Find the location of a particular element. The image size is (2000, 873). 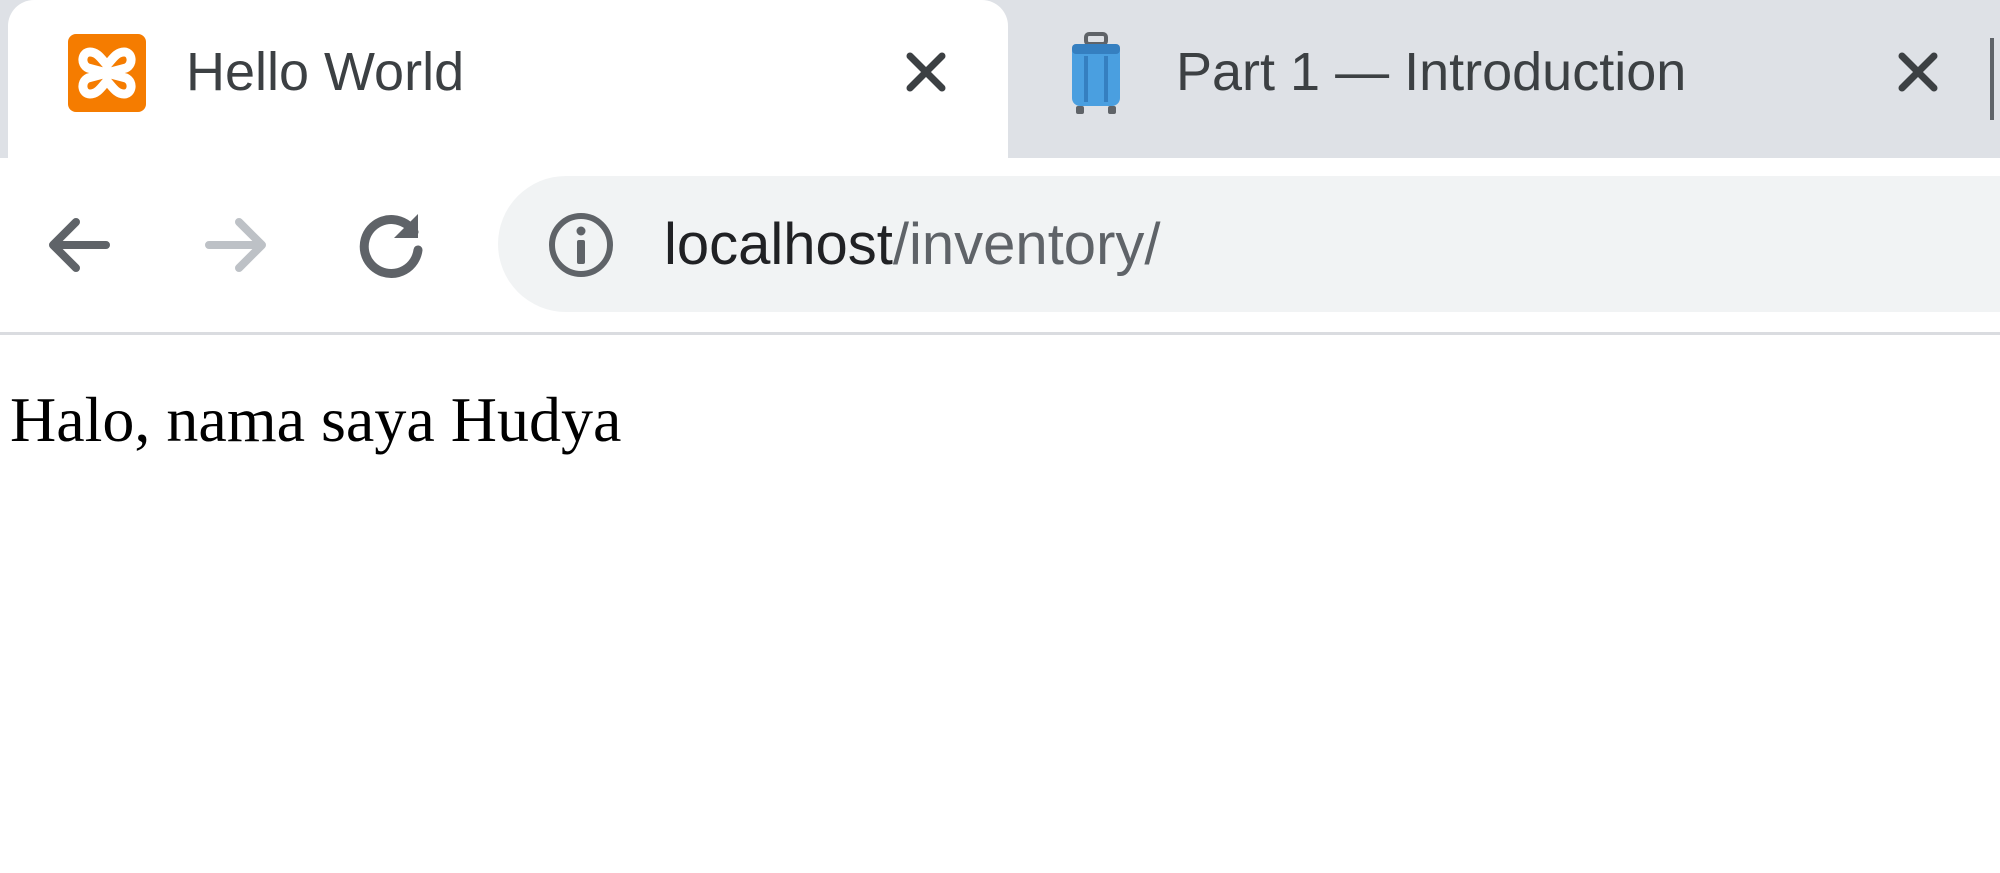

xampp-icon is located at coordinates (107, 73).